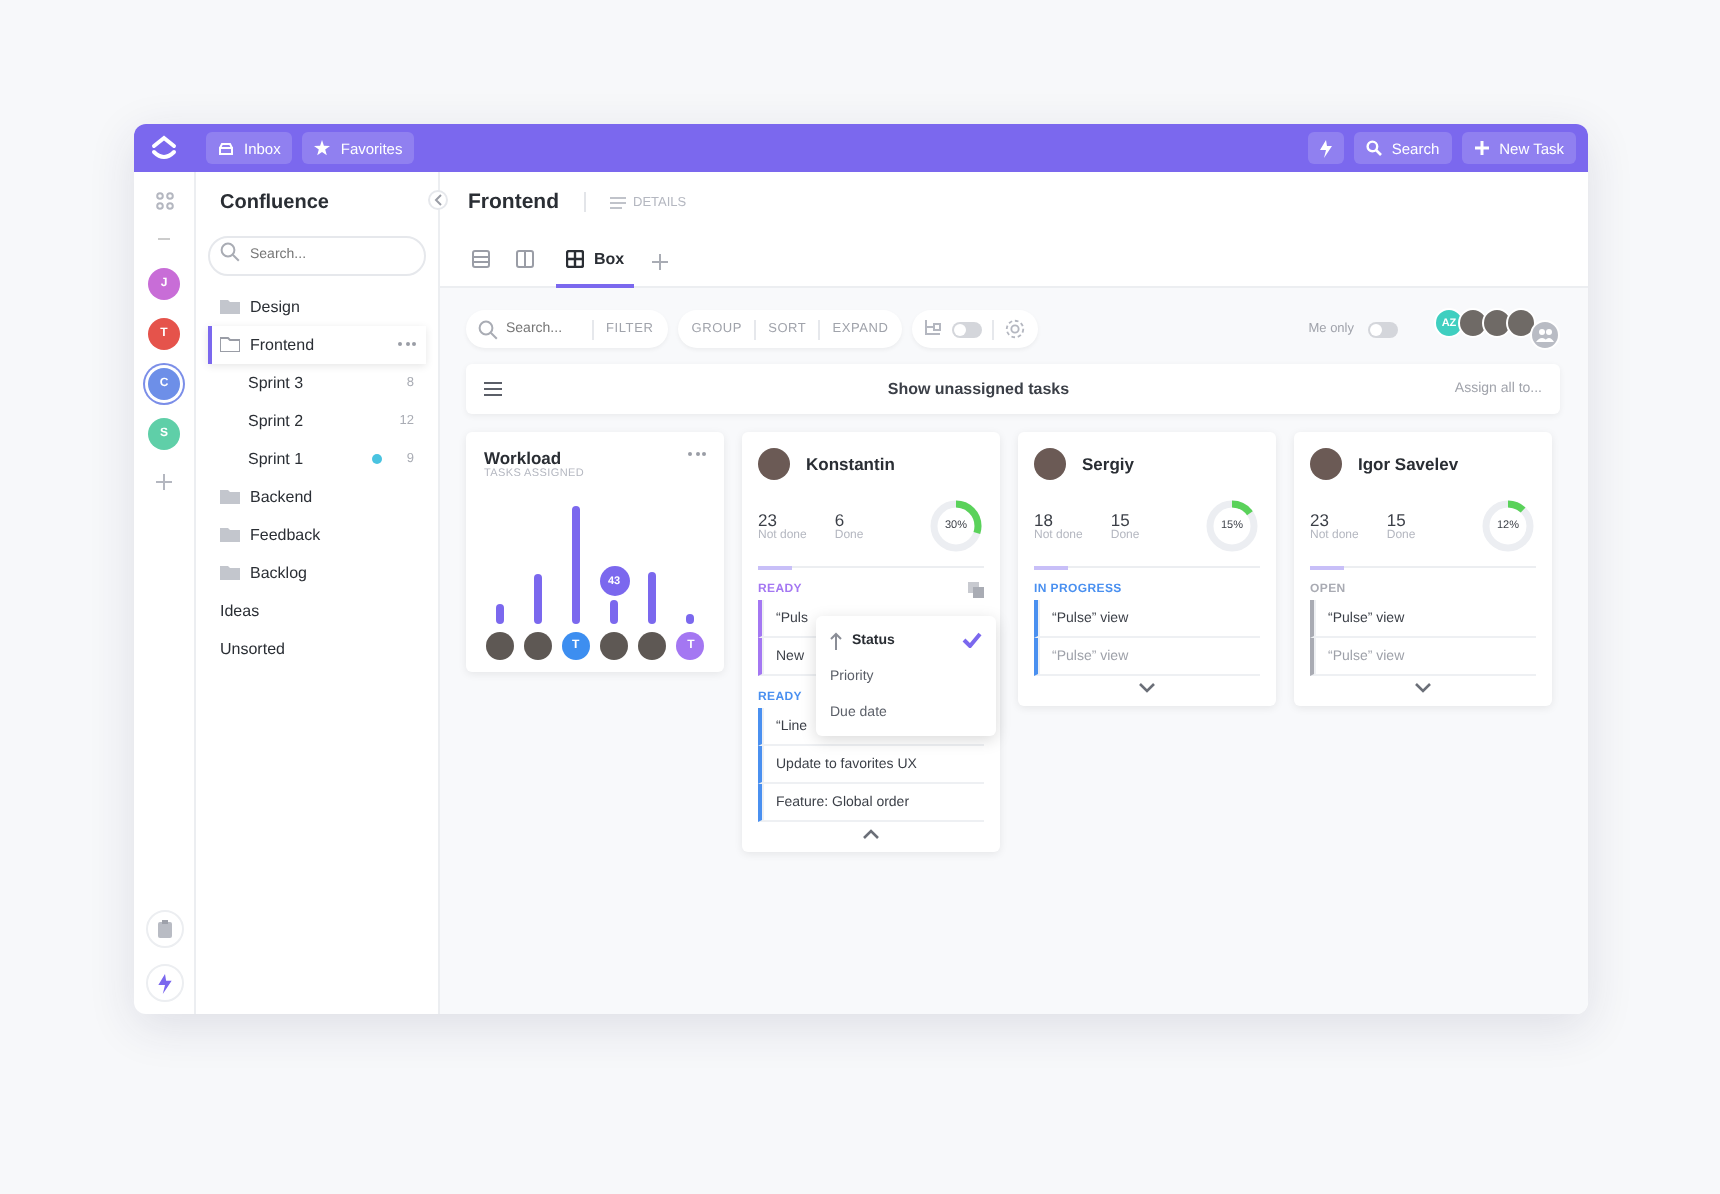 This screenshot has height=1194, width=1720. What do you see at coordinates (1044, 520) in the screenshot?
I see `not-done-count: 18` at bounding box center [1044, 520].